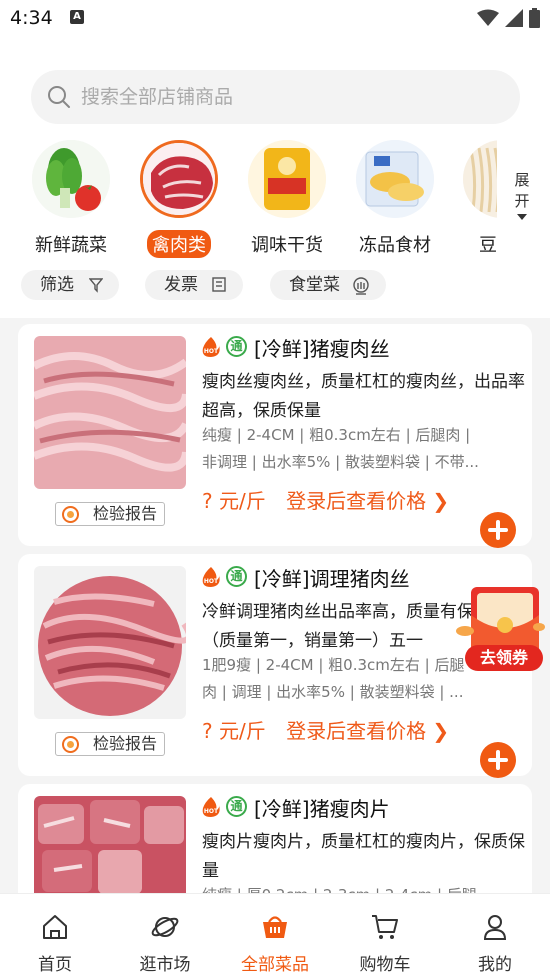 The image size is (550, 979). Describe the element at coordinates (165, 965) in the screenshot. I see `tab-label: 逛市场` at that location.